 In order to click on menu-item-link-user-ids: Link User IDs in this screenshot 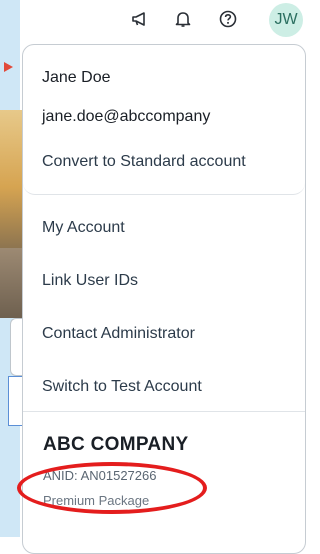, I will do `click(164, 280)`.